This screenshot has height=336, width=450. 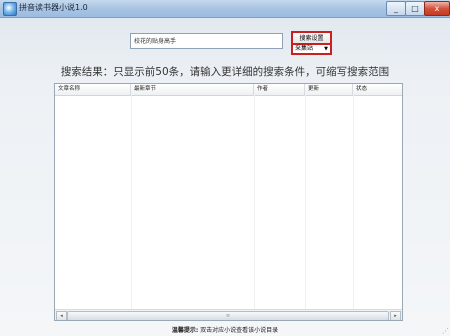 I want to click on column-header-latest-chapter: 最新章节, so click(x=192, y=89).